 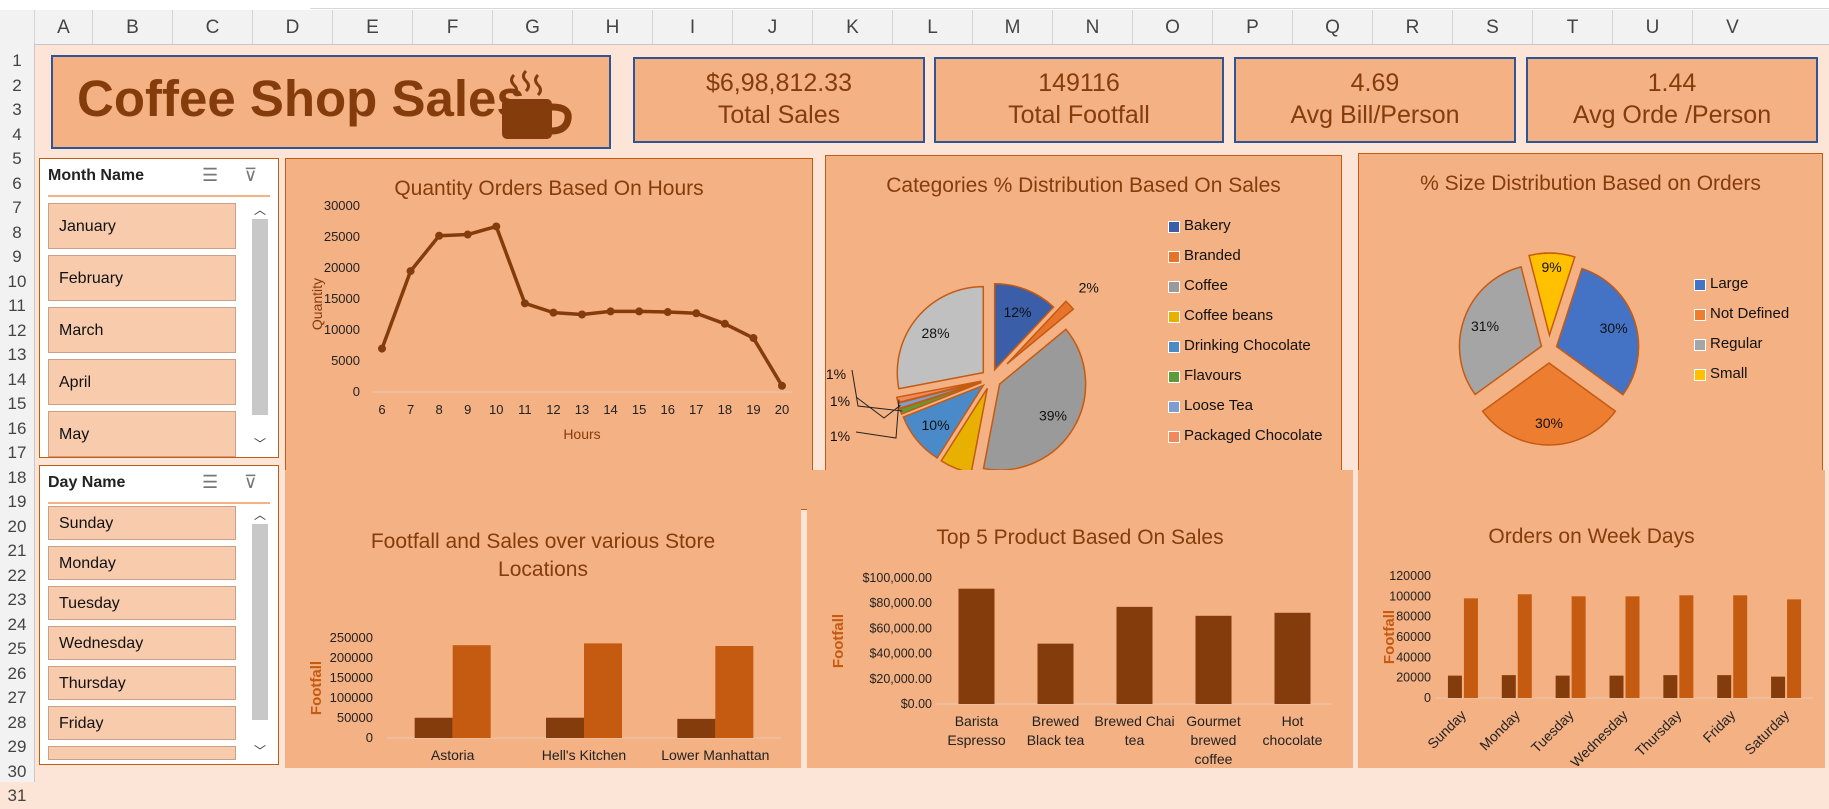 What do you see at coordinates (772, 27) in the screenshot?
I see `column-header: J` at bounding box center [772, 27].